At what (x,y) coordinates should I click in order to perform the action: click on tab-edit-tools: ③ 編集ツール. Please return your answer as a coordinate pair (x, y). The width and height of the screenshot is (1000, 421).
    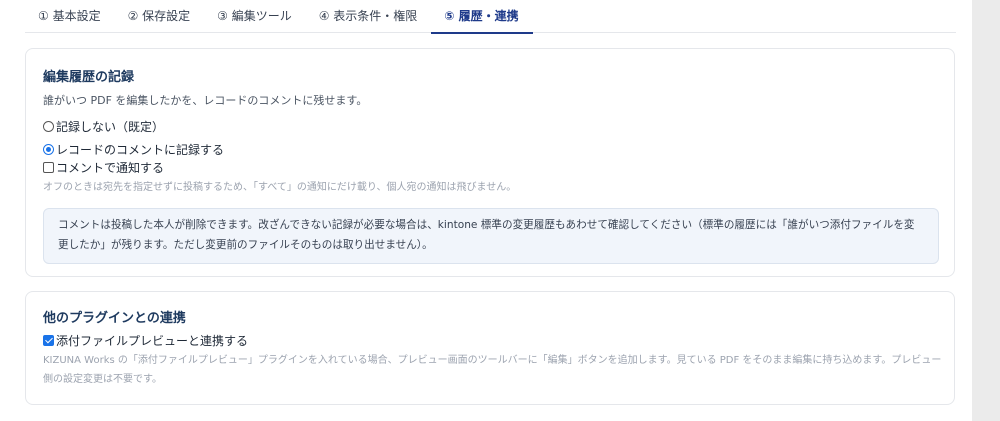
    Looking at the image, I should click on (255, 16).